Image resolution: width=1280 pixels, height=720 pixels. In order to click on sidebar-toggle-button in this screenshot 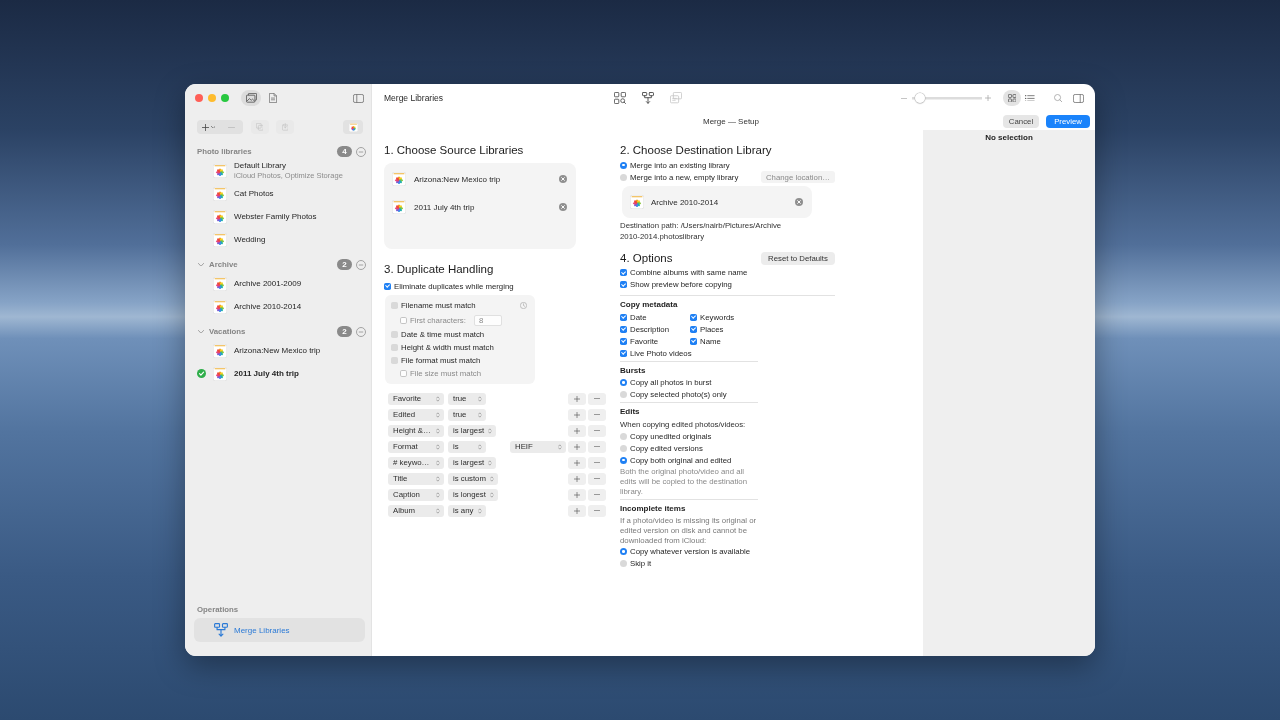, I will do `click(358, 98)`.